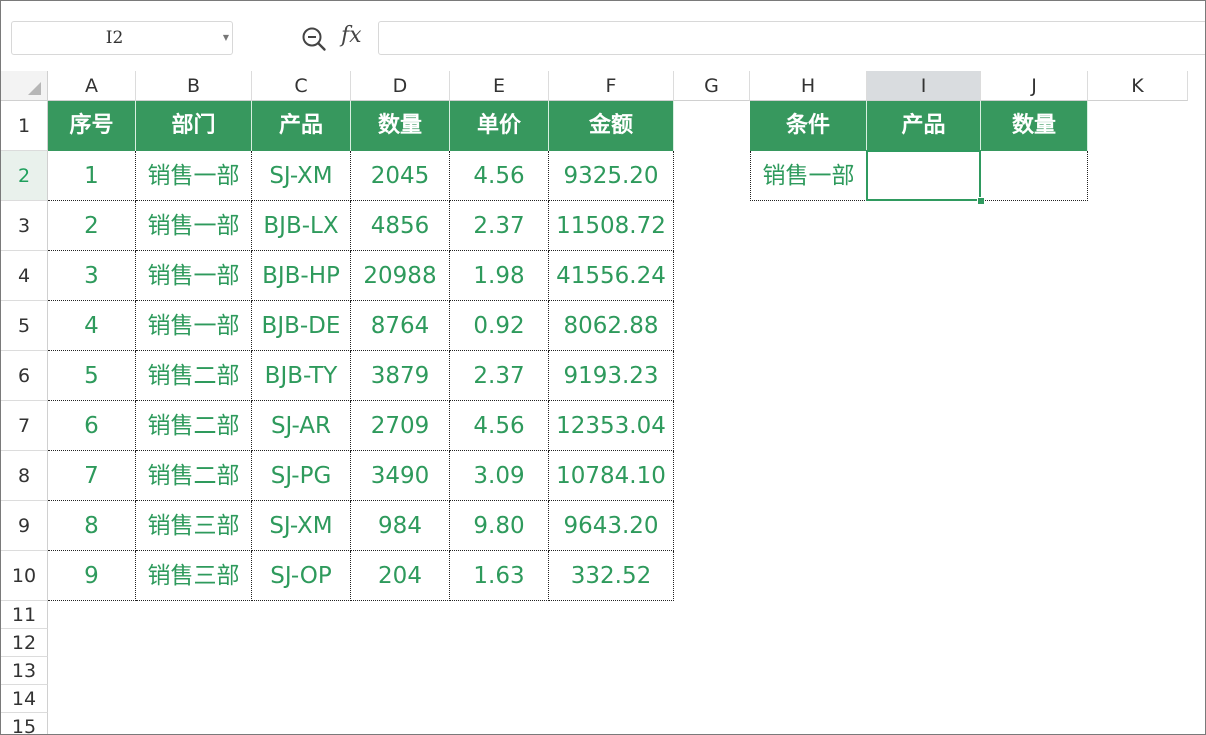  Describe the element at coordinates (24, 86) in the screenshot. I see `select-all-button` at that location.